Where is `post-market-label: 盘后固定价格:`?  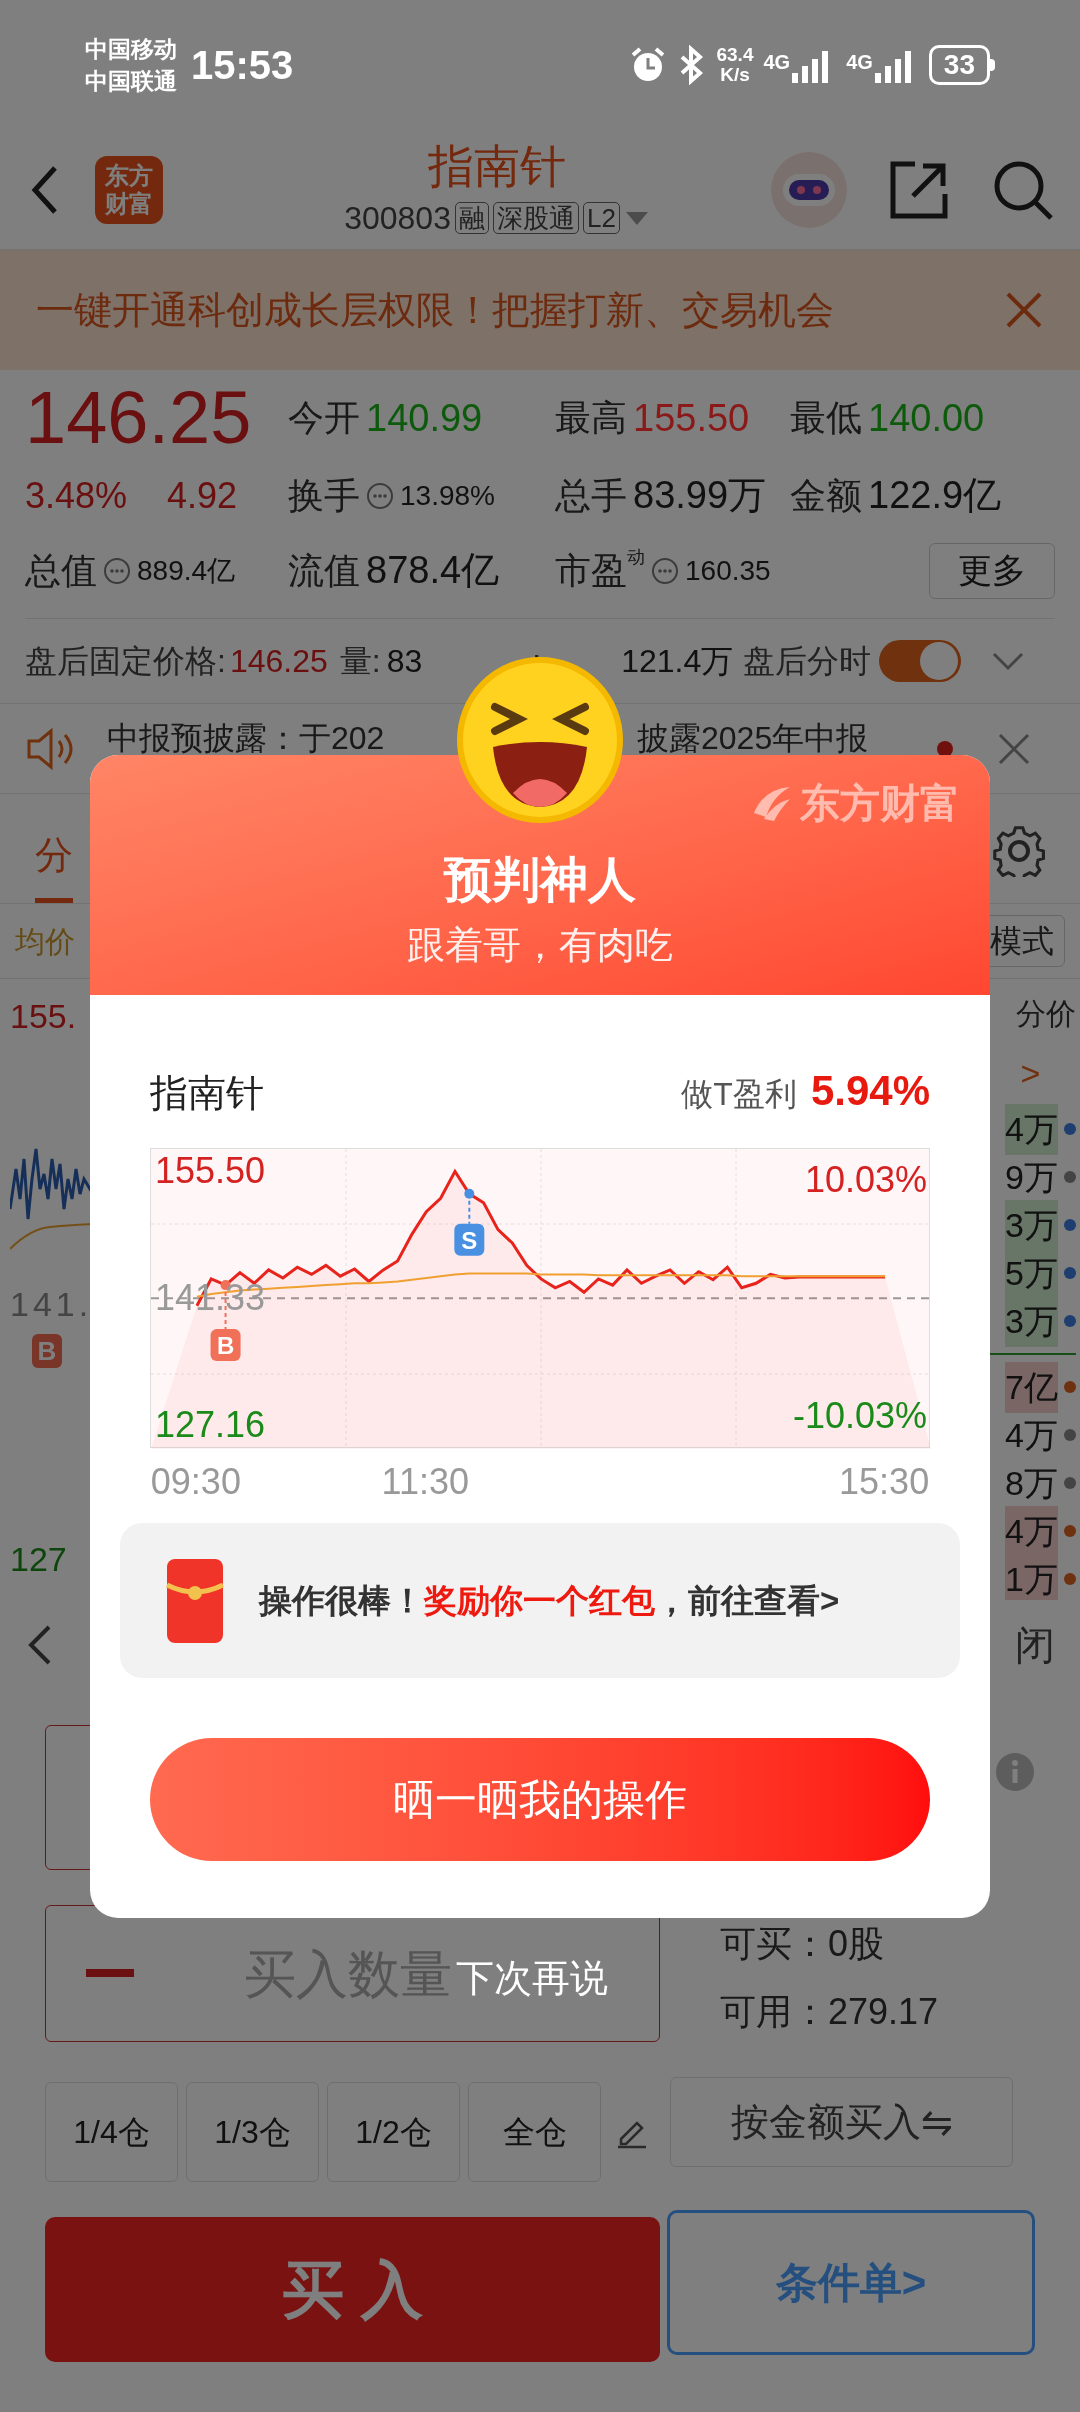
post-market-label: 盘后固定价格: is located at coordinates (125, 661).